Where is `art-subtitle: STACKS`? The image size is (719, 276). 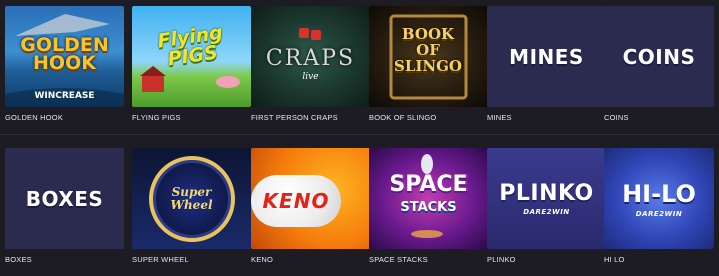 art-subtitle: STACKS is located at coordinates (428, 207).